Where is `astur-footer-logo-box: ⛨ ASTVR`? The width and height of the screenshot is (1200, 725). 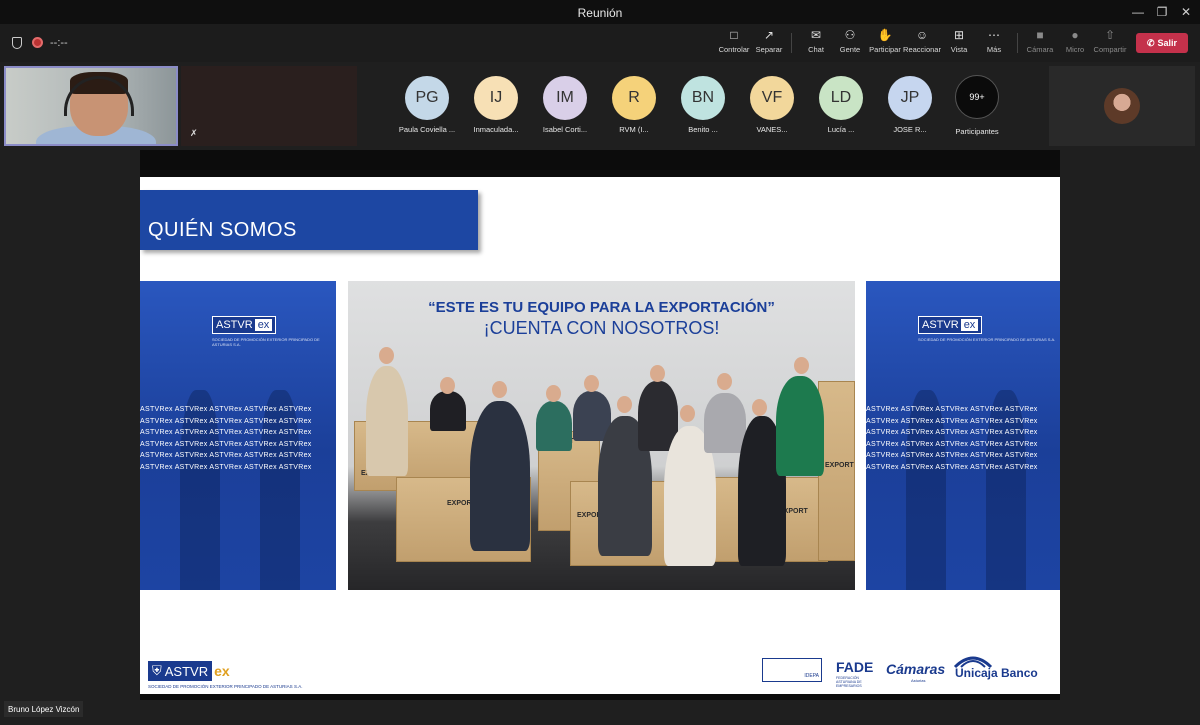
astur-footer-logo-box: ⛨ ASTVR is located at coordinates (180, 671).